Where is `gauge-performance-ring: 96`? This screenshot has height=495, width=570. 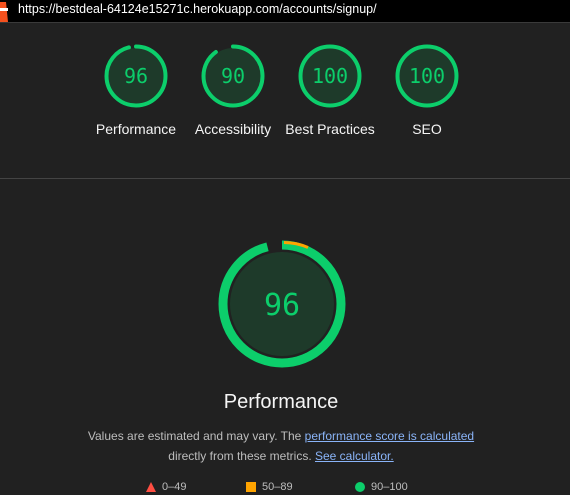 gauge-performance-ring: 96 is located at coordinates (136, 76).